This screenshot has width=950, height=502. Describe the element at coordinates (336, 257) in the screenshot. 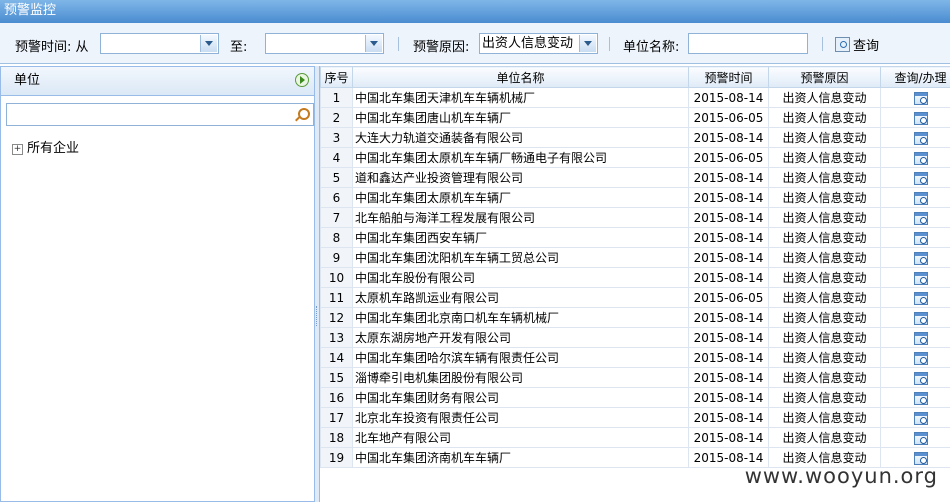

I see `row-number: 9` at that location.